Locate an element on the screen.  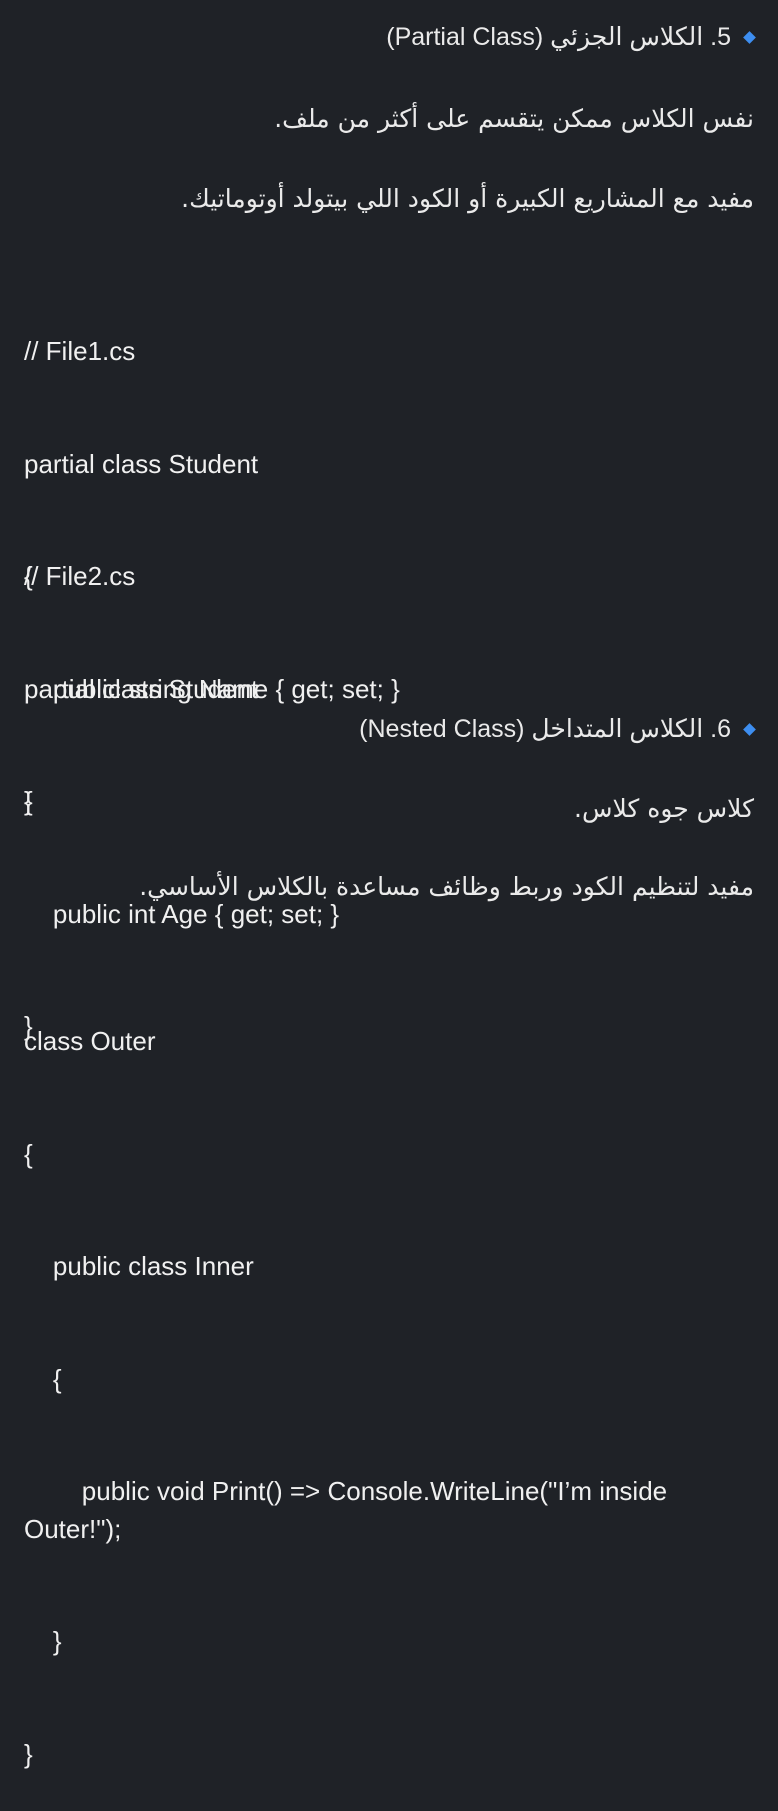
section-5-heading-text: 5. الكلاس الجزئي (Partial Class) is located at coordinates (558, 37).